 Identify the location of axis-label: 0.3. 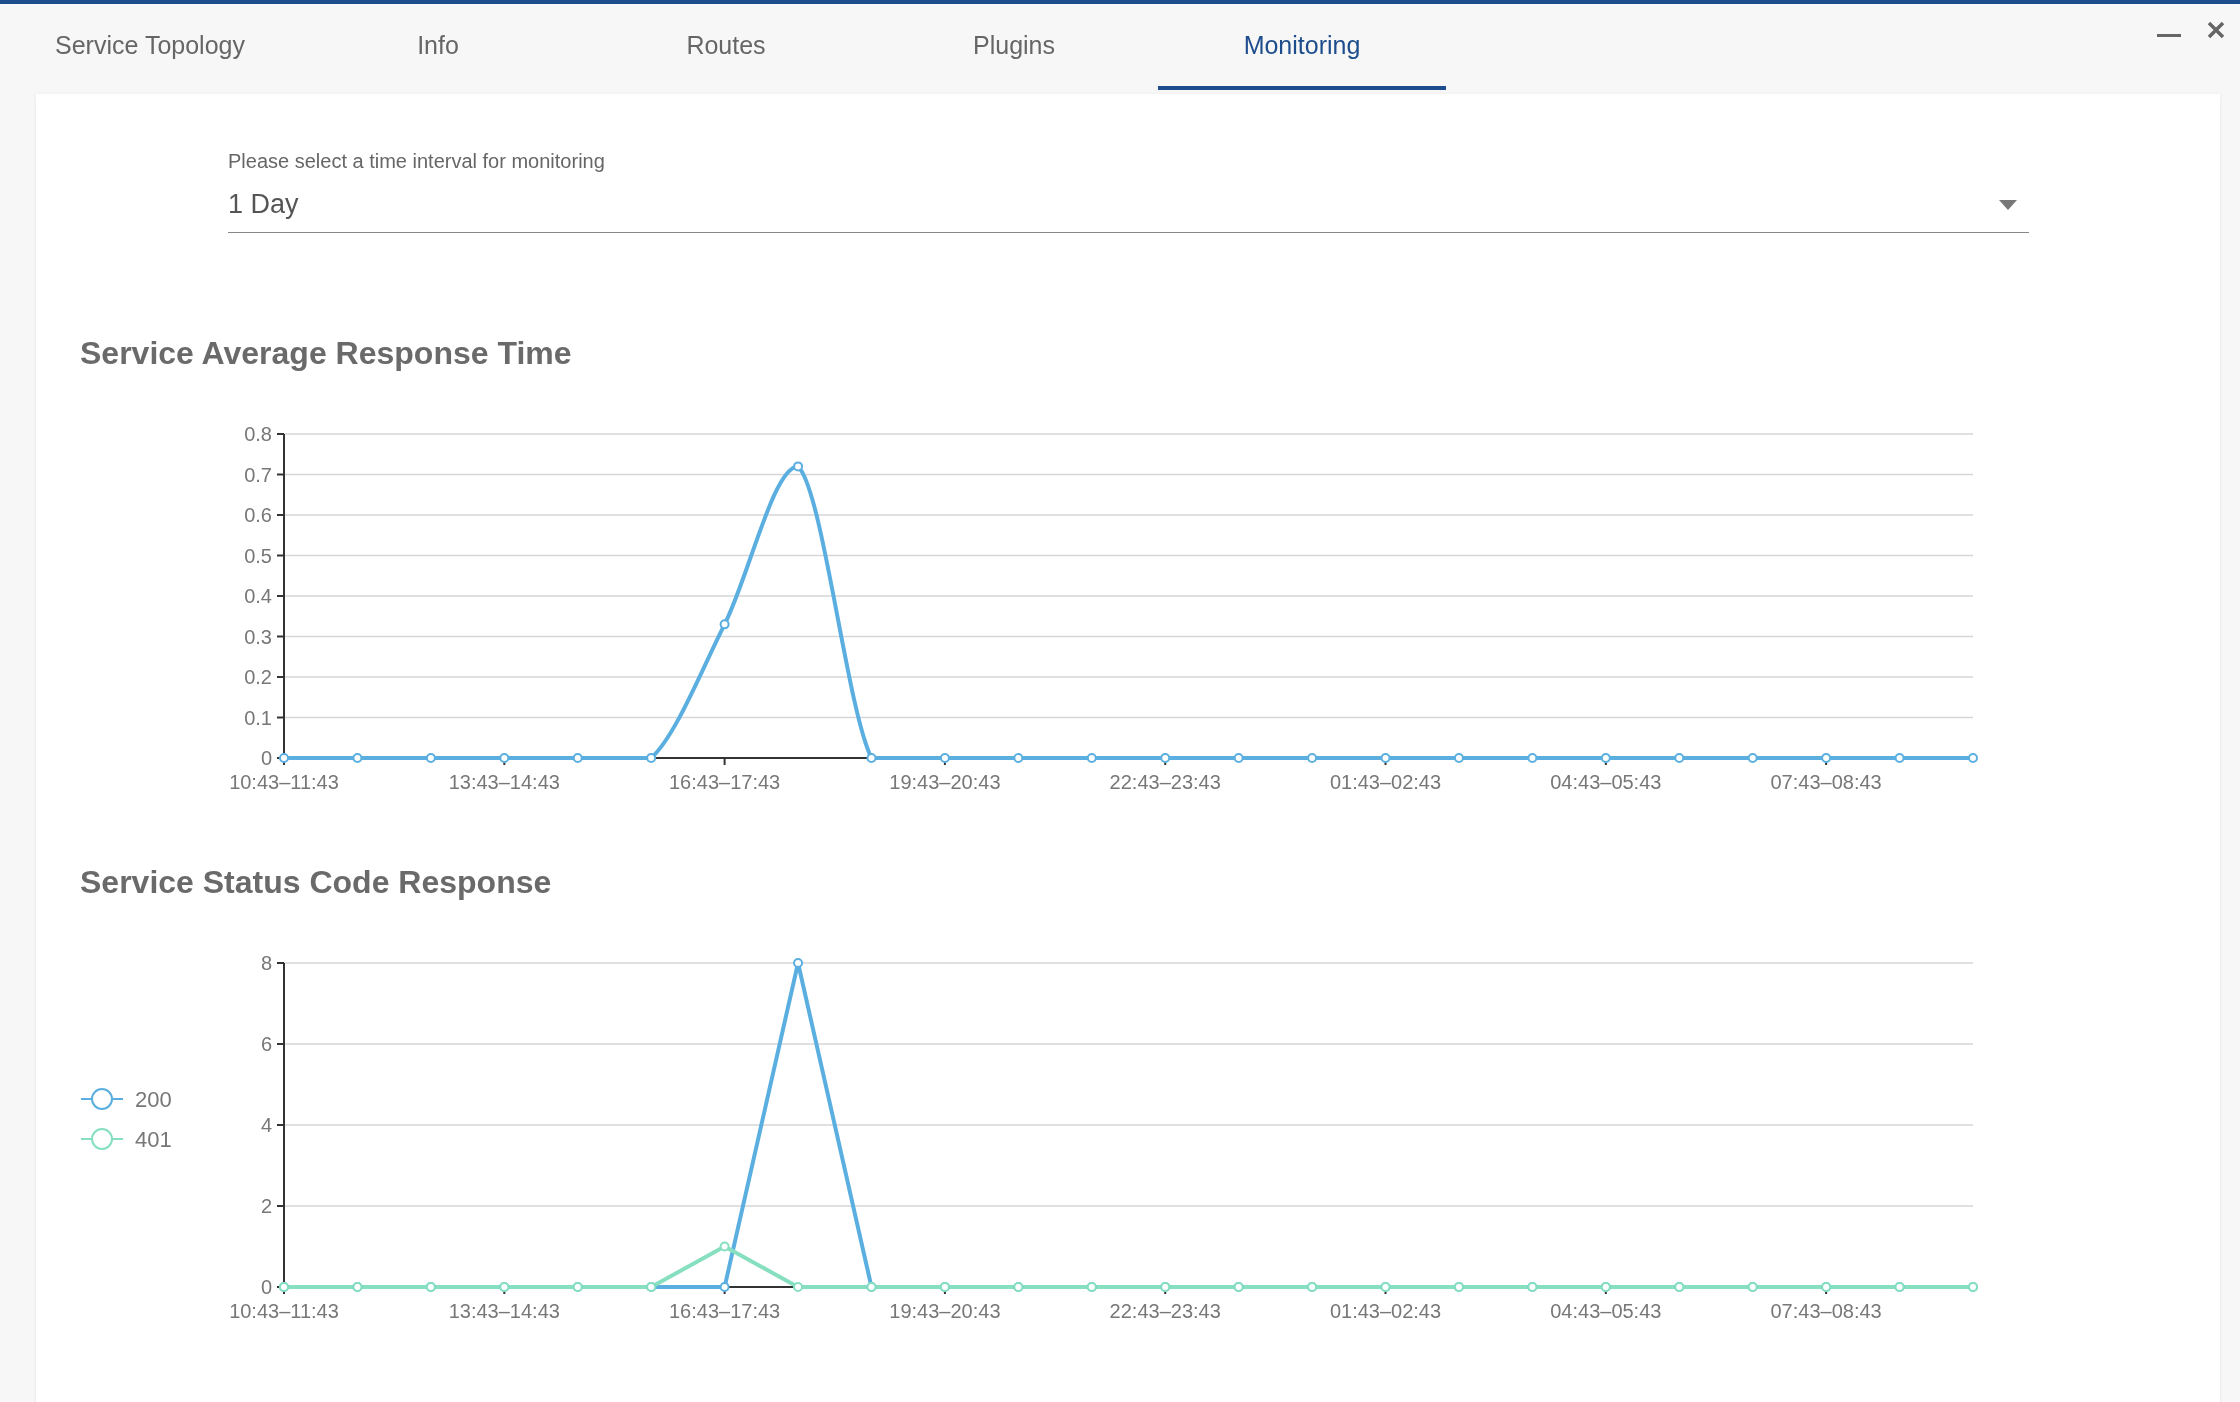
(258, 636).